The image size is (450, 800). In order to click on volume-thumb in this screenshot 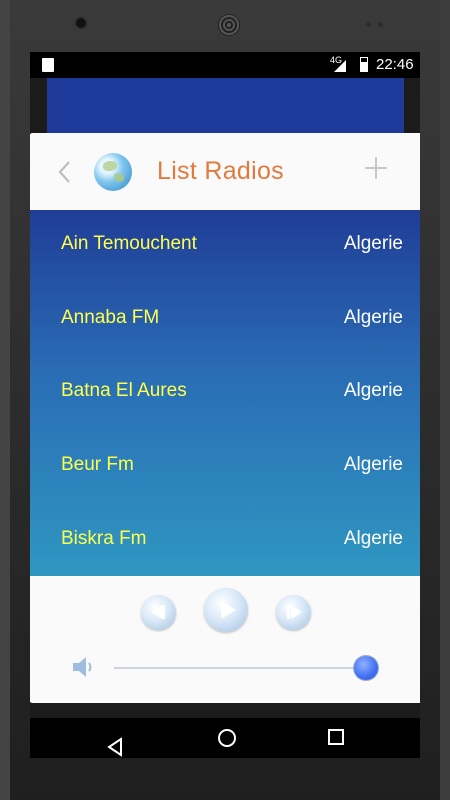, I will do `click(366, 668)`.